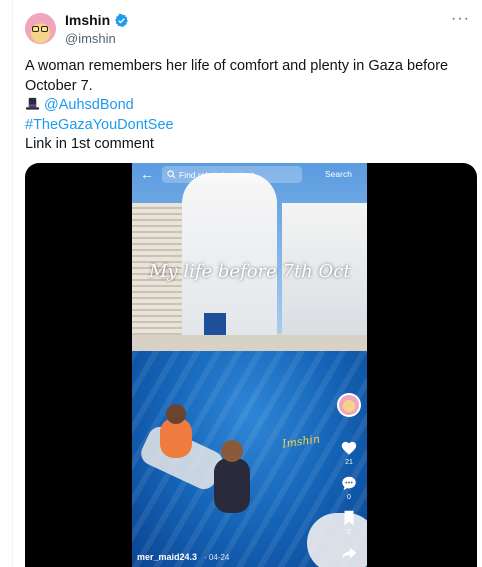 This screenshot has width=482, height=567. Describe the element at coordinates (349, 532) in the screenshot. I see `bookmark-count: 2` at that location.